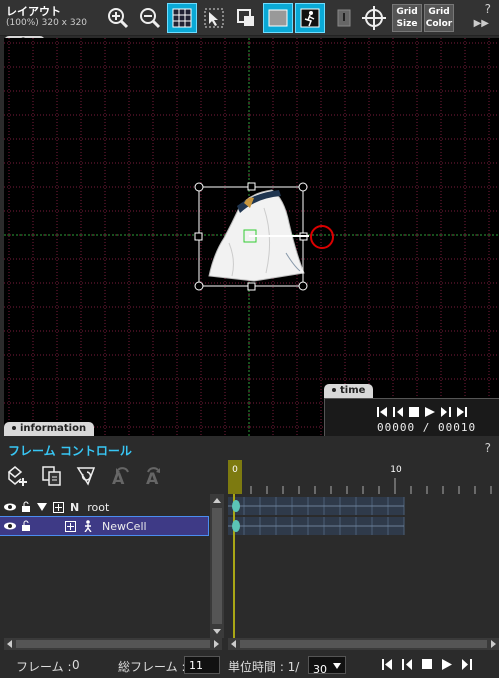 This screenshot has width=499, height=678. I want to click on more-tools-button: ▶▶, so click(481, 23).